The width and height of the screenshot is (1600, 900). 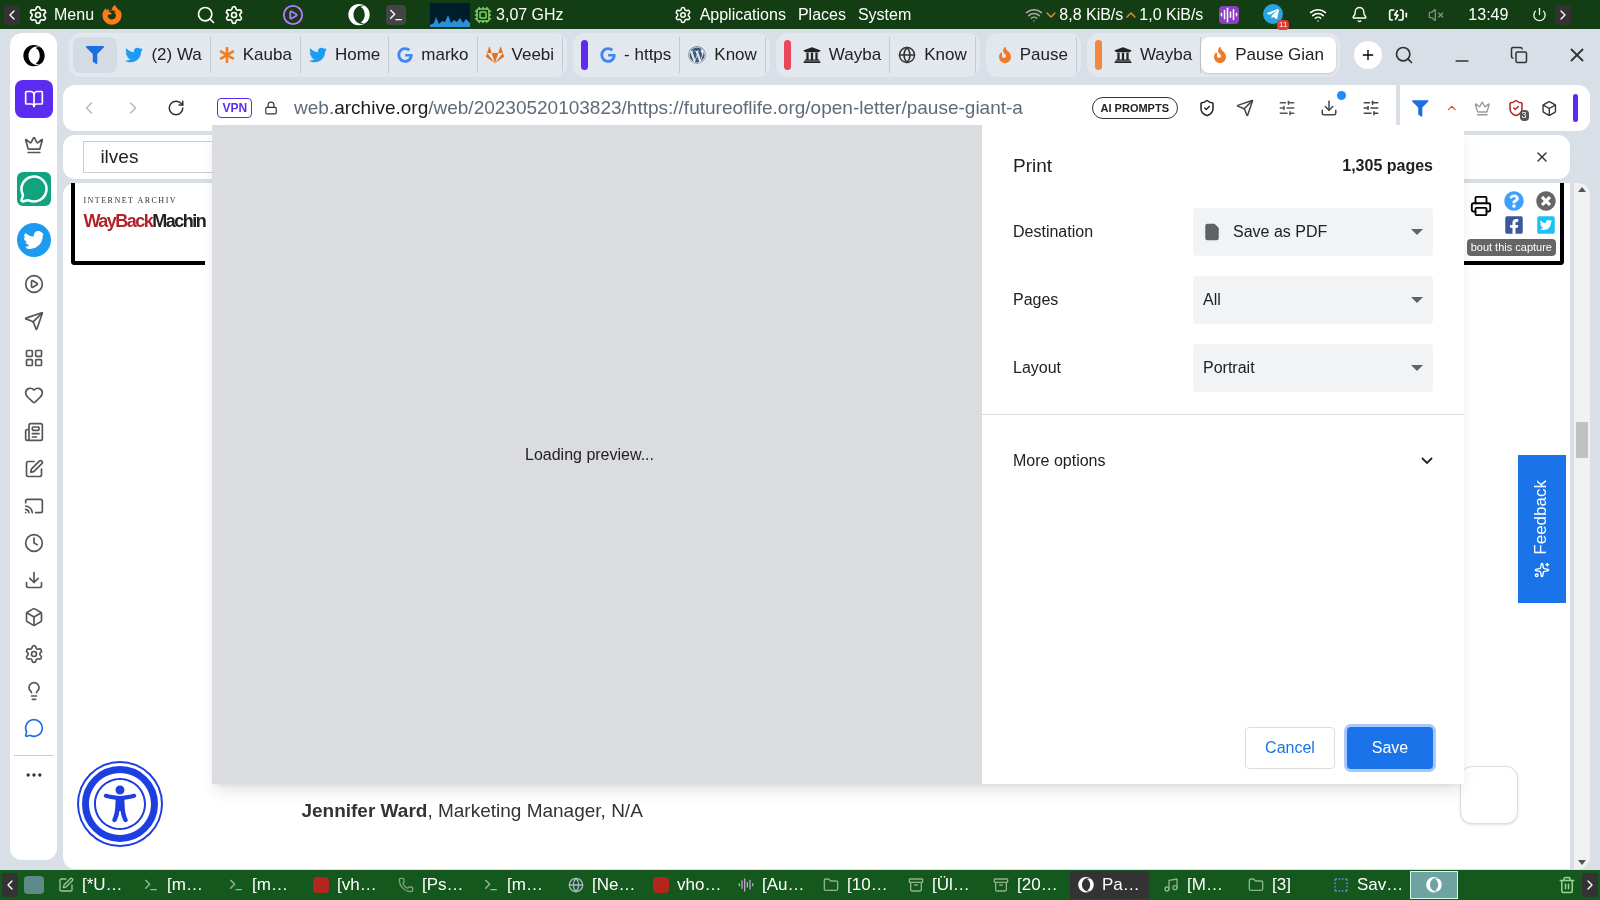 I want to click on opera-icon, so click(x=359, y=14).